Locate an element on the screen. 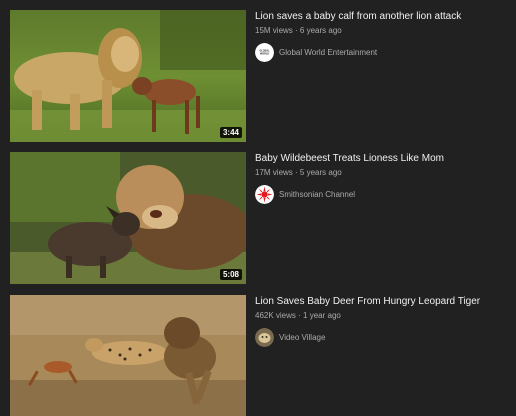  video-thumbnail: 3:44 is located at coordinates (128, 76).